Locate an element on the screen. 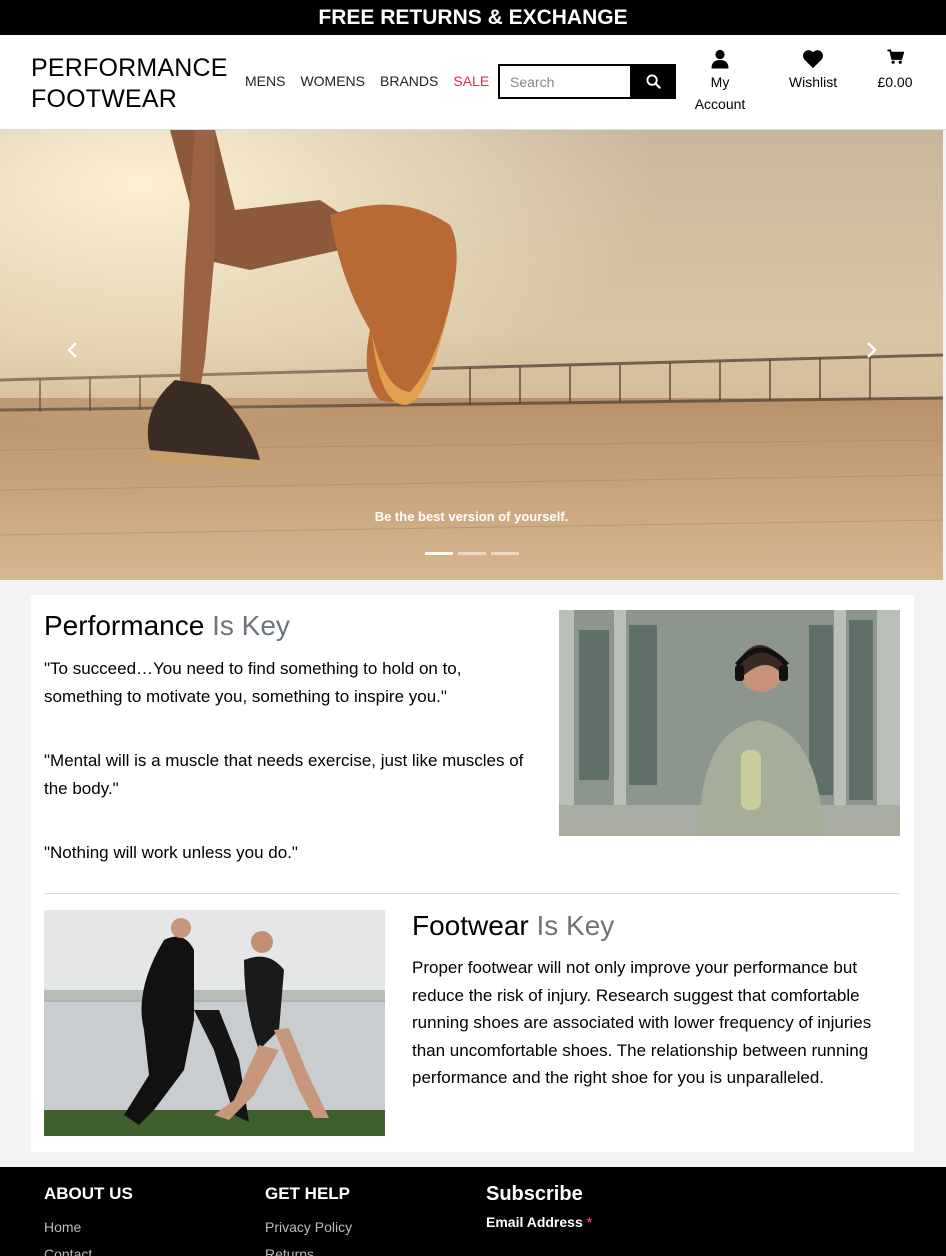 This screenshot has height=1256, width=946. hero-caption: Be the best version of yourself. is located at coordinates (471, 516).